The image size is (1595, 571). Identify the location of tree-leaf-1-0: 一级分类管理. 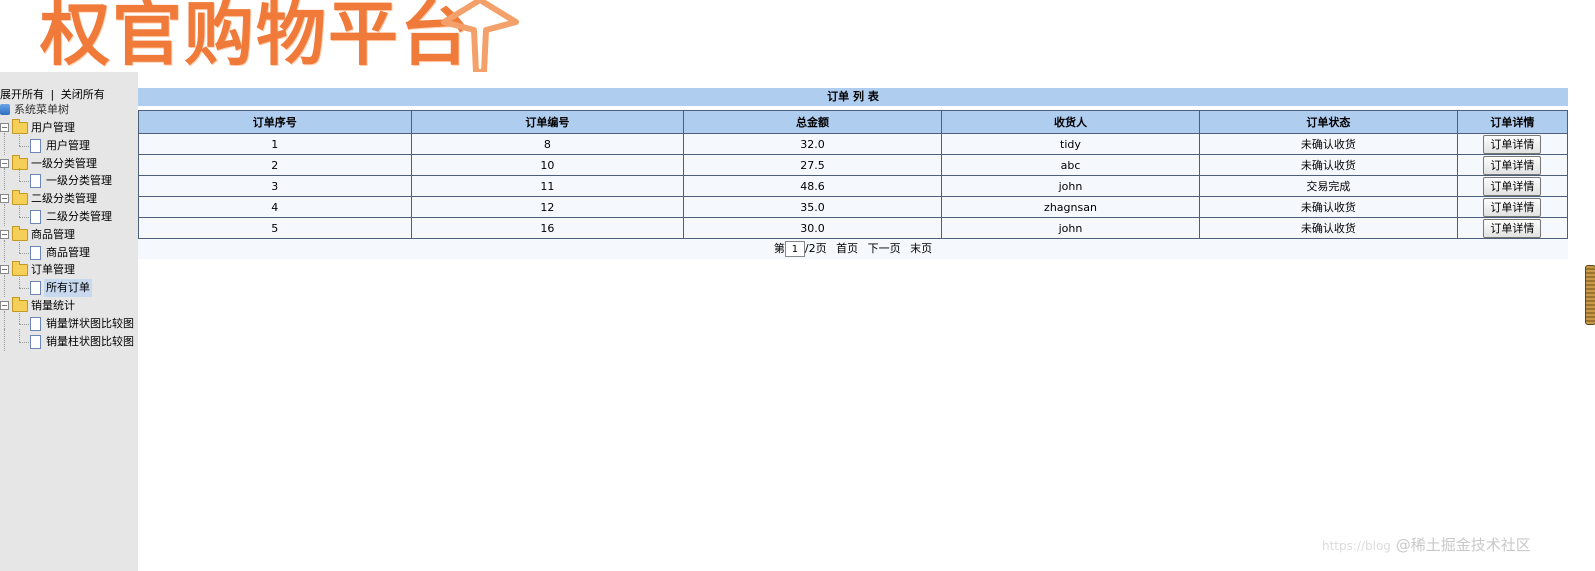
(57, 179).